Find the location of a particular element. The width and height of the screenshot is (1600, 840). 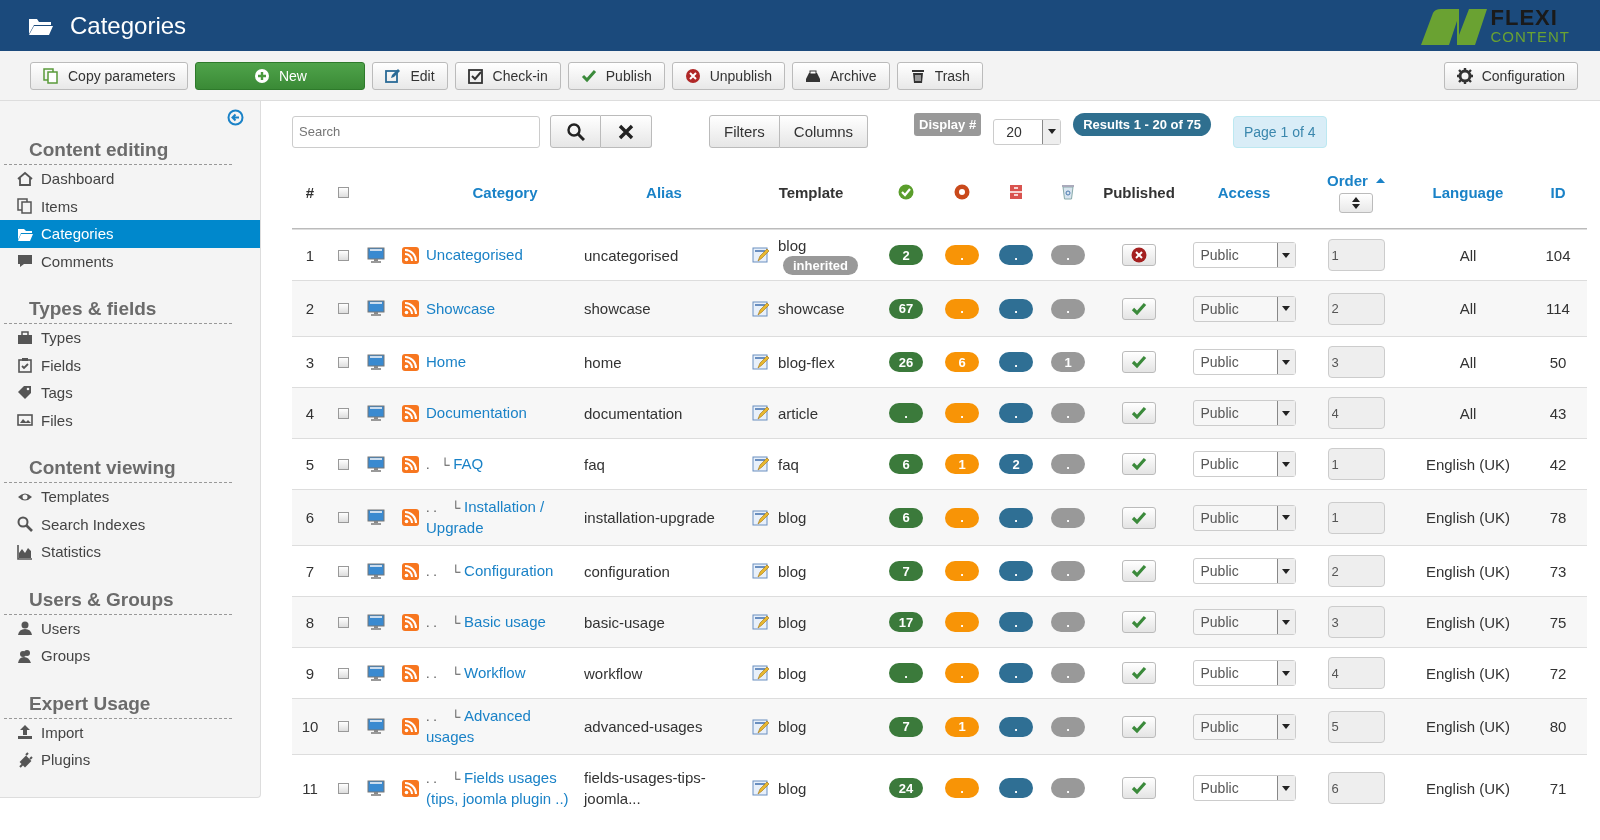

sidebar-item: Comments is located at coordinates (130, 261).